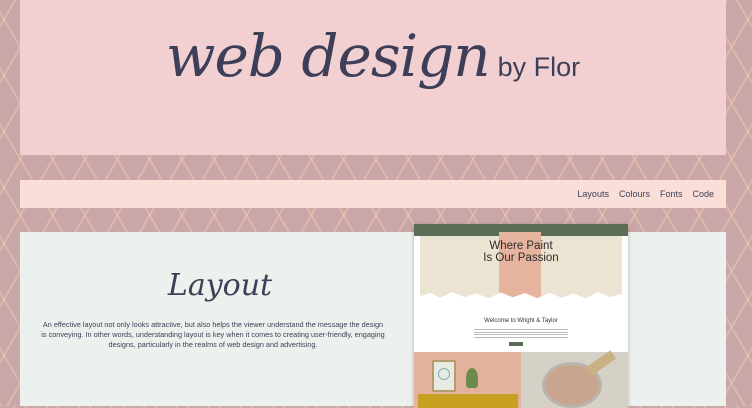  I want to click on nav-bar: Layouts Colours Fonts Code, so click(373, 194).